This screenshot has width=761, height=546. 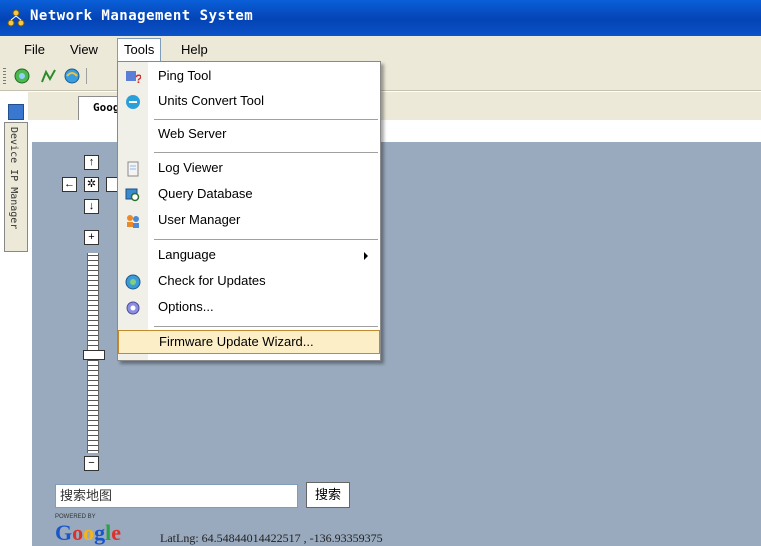 I want to click on sidebar-tab-device-ip-manager: Device IP Manager, so click(x=16, y=187).